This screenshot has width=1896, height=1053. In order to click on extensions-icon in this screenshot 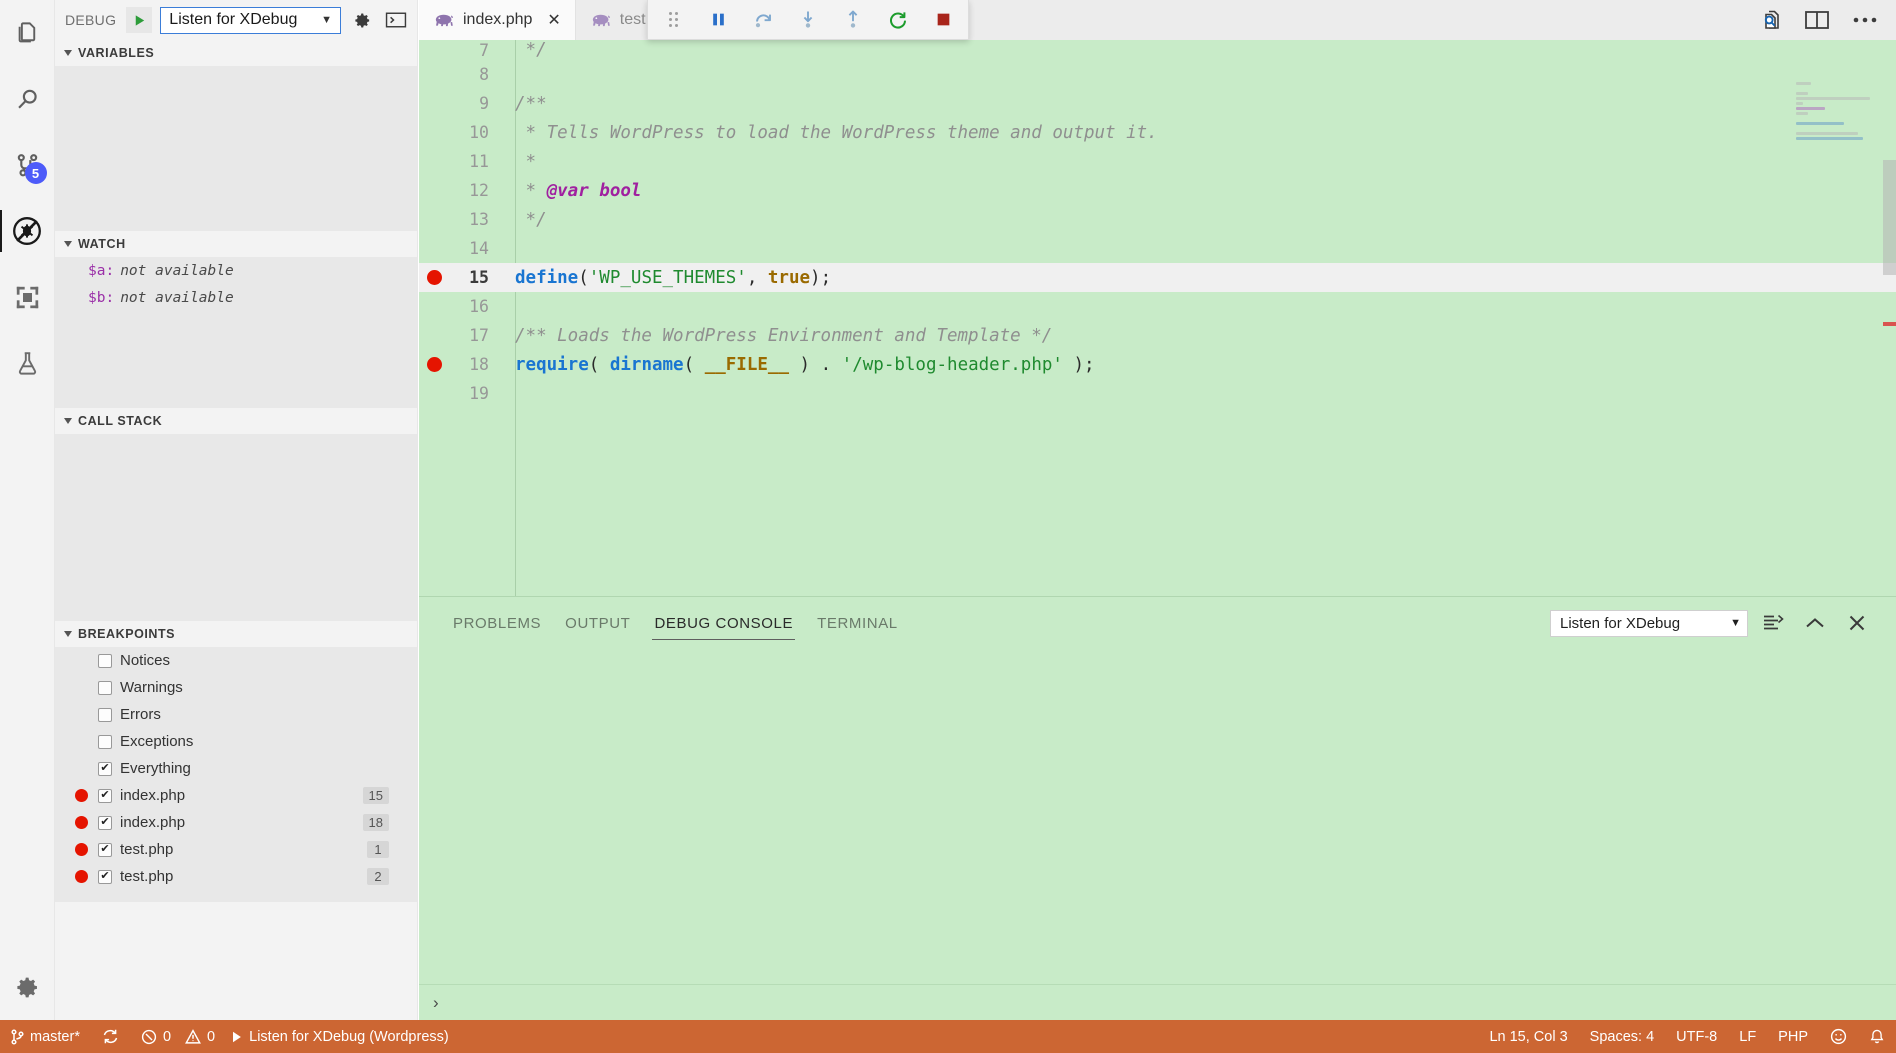, I will do `click(27, 297)`.